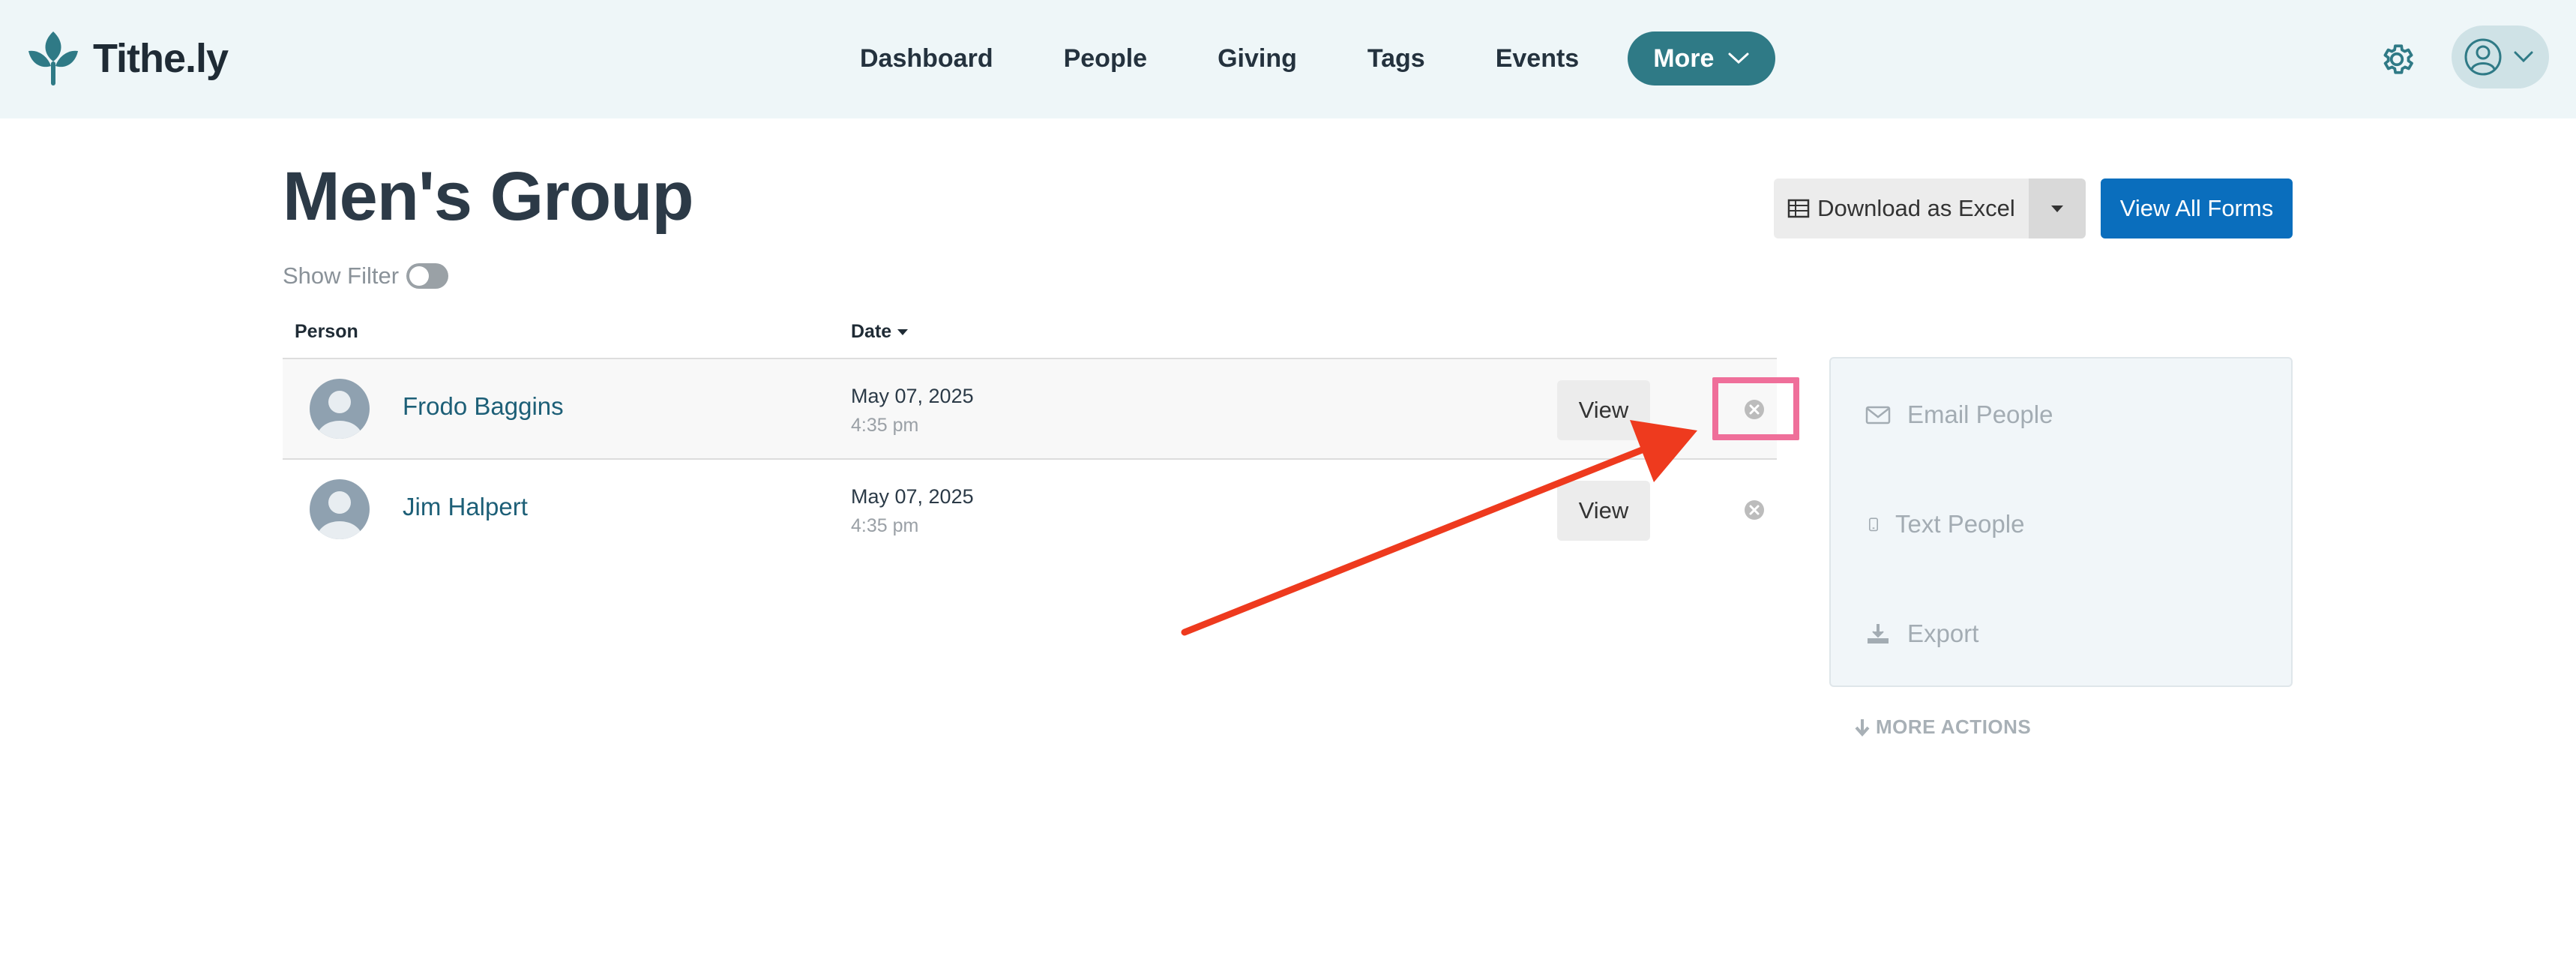  I want to click on download-excel-label: Download as Excel, so click(1916, 208).